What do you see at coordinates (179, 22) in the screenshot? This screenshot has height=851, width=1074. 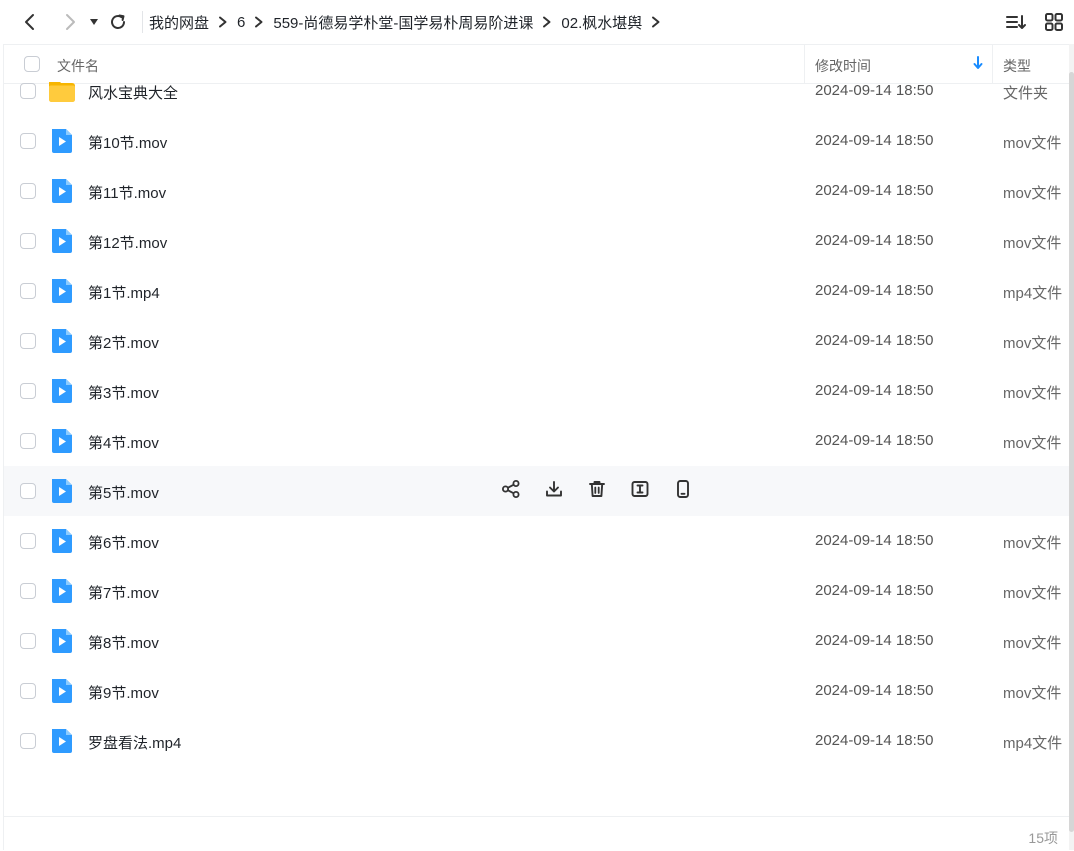 I see `breadcrumb-item-root: 我的网盘` at bounding box center [179, 22].